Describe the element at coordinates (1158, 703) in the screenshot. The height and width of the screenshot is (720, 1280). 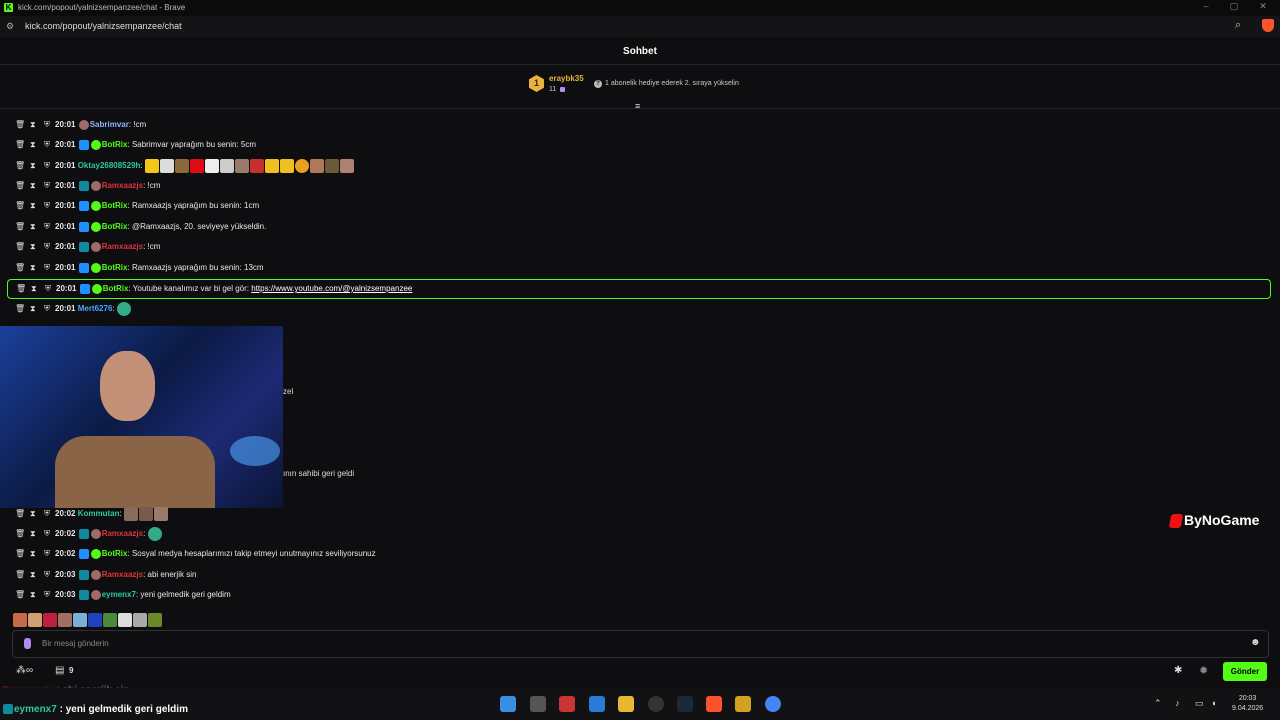
I see `tray-chevron-icon: ⌃` at that location.